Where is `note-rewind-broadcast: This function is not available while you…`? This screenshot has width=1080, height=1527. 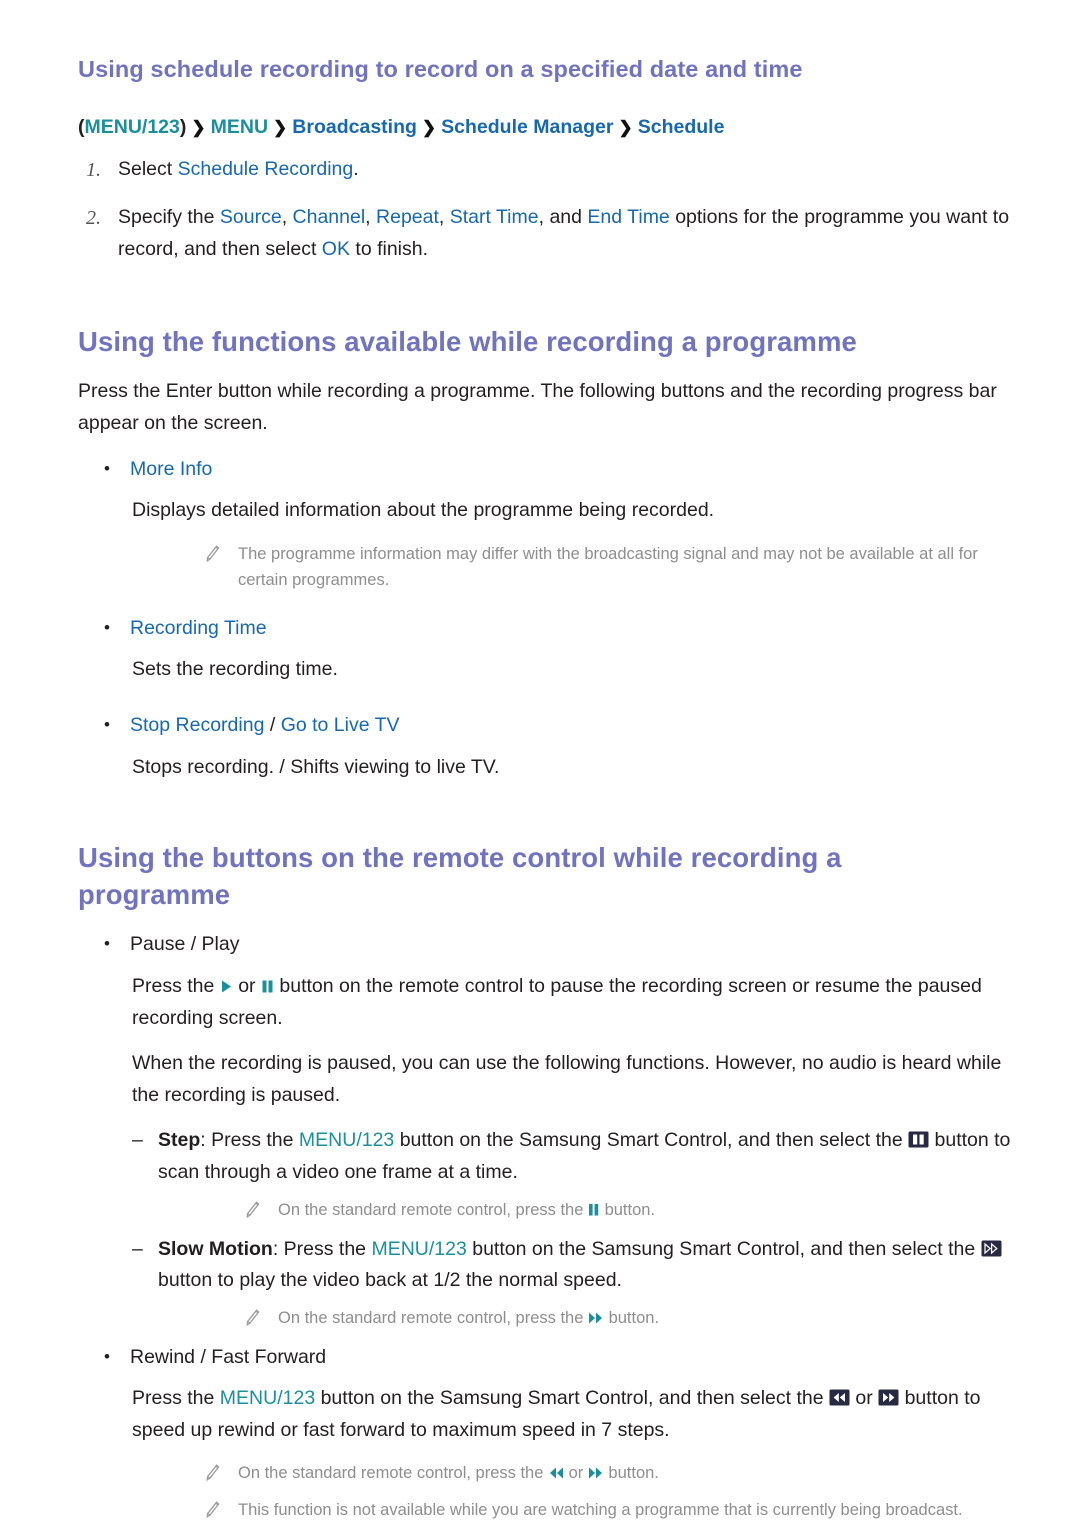
note-rewind-broadcast: This function is not available while you… is located at coordinates (549, 1510).